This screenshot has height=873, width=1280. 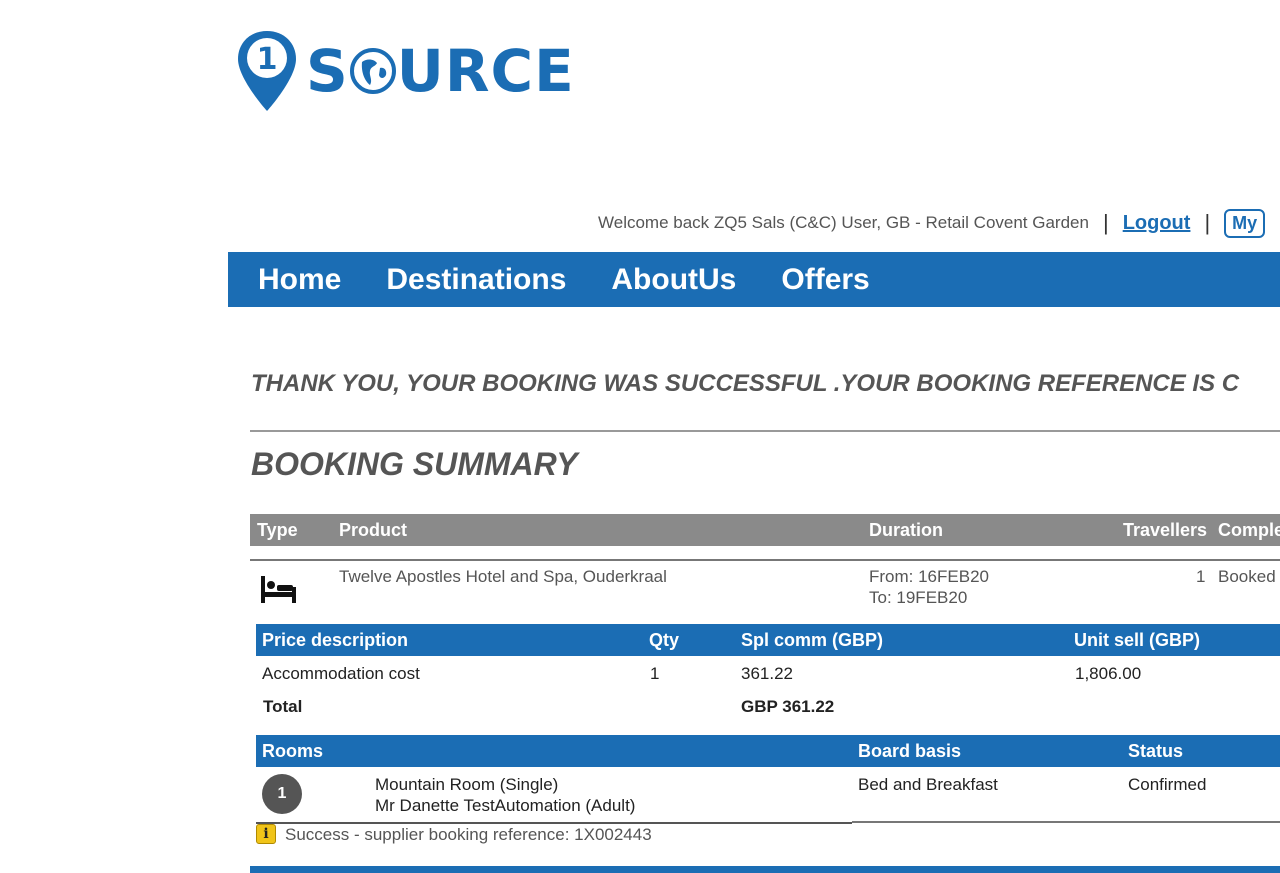 I want to click on nav-destinations: Destinations, so click(x=476, y=280).